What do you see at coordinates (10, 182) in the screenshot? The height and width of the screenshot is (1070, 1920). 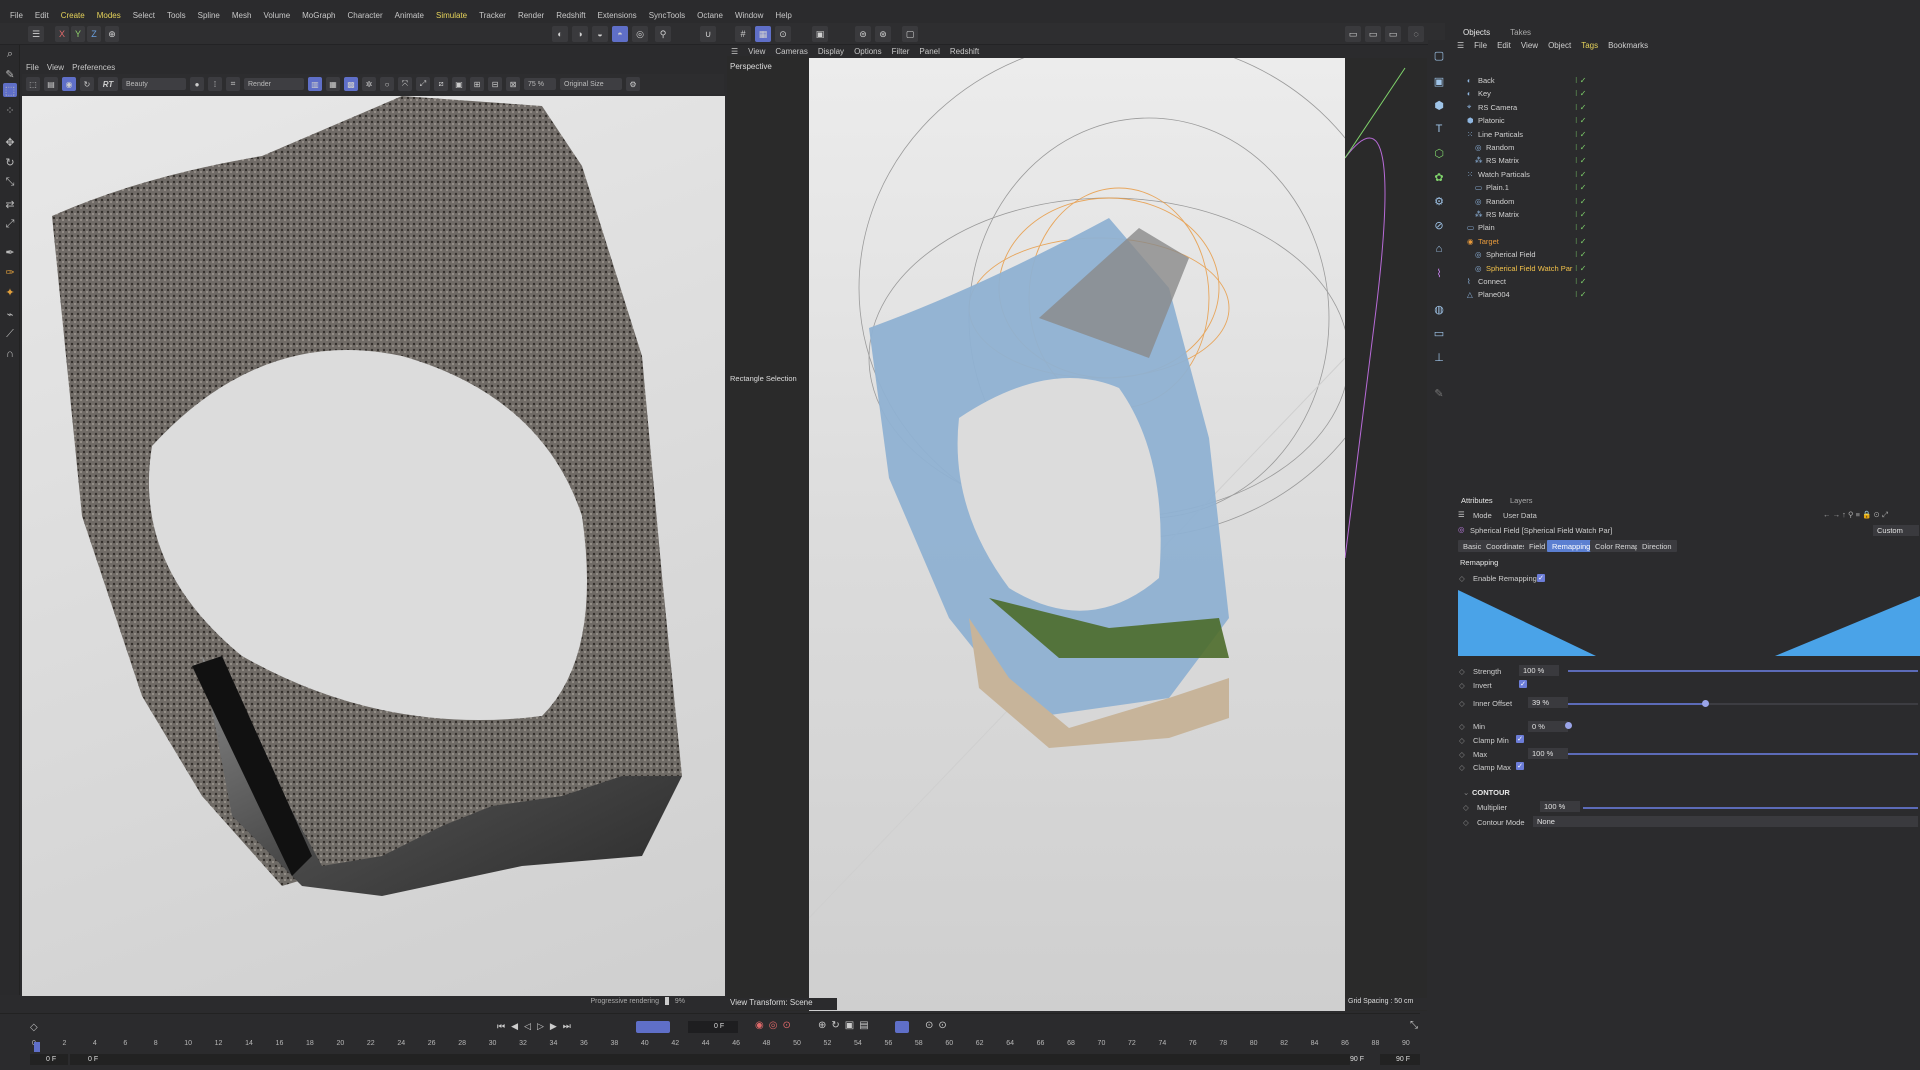 I see `scale-icon: ⤡` at bounding box center [10, 182].